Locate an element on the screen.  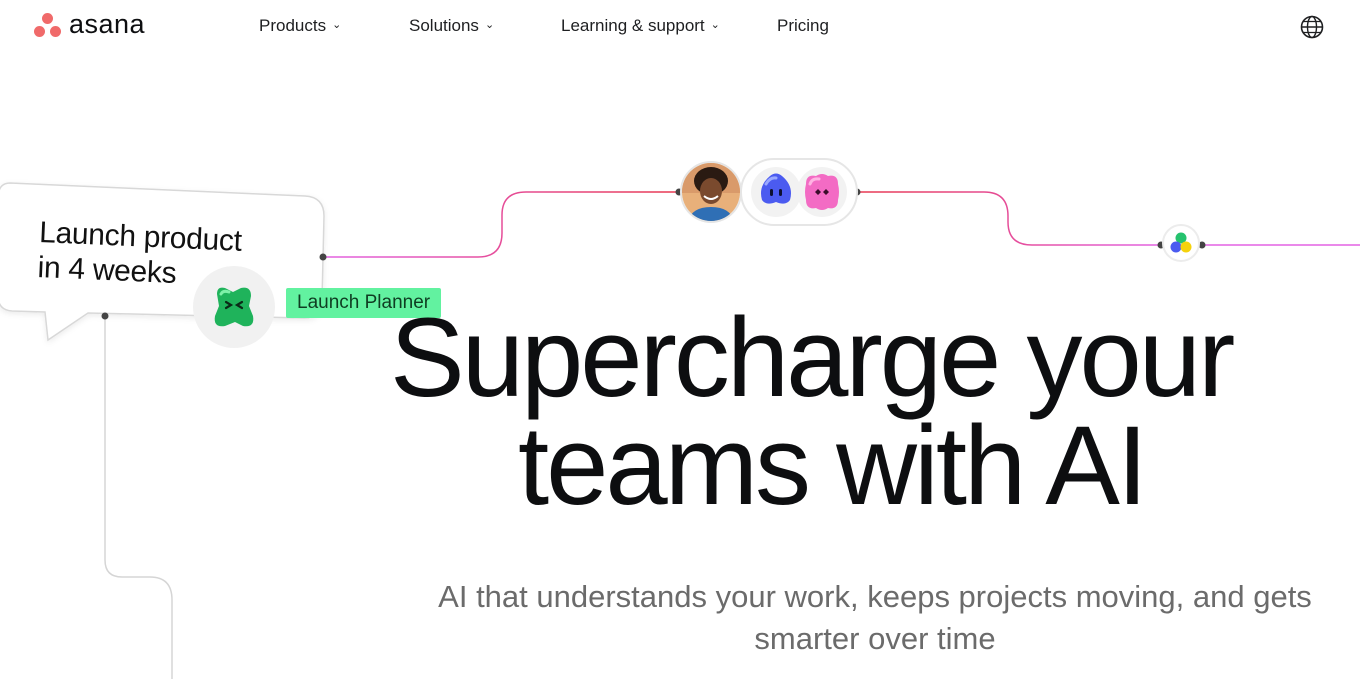
ai-agents-icons is located at coordinates (799, 192).